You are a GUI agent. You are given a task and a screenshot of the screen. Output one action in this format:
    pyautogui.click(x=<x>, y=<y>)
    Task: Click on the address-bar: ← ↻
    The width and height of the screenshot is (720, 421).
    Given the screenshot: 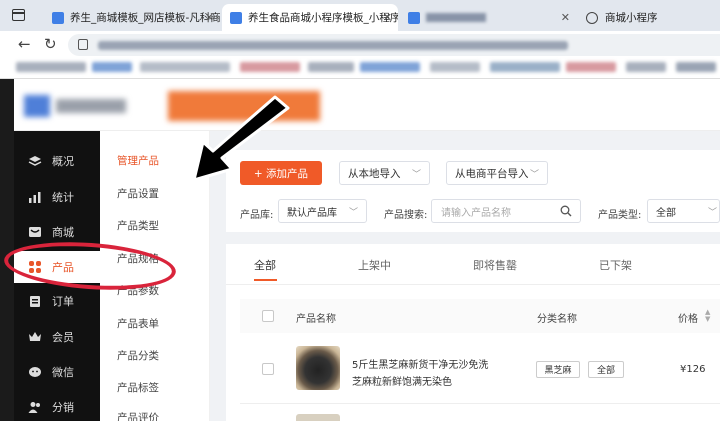 What is the action you would take?
    pyautogui.click(x=360, y=44)
    